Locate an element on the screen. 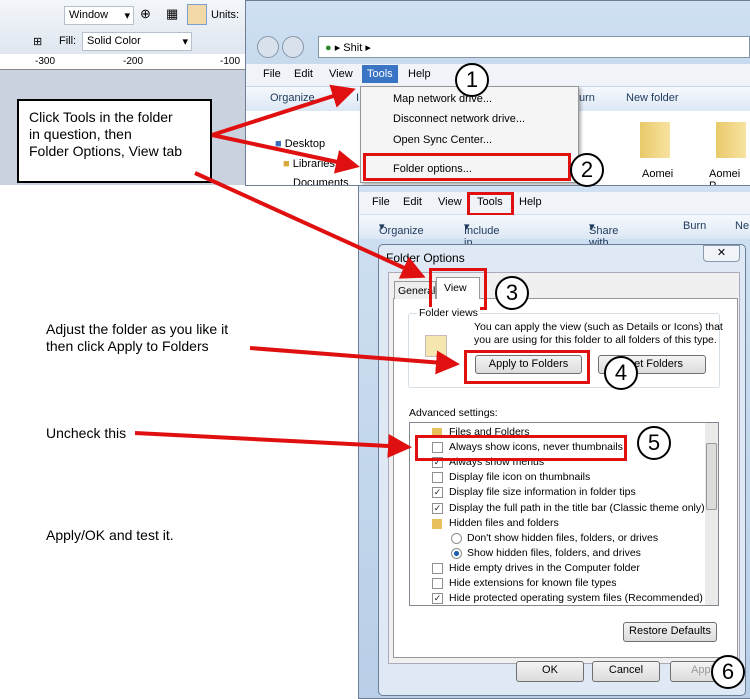 The height and width of the screenshot is (699, 750). step-1-marker: 1 is located at coordinates (472, 80).